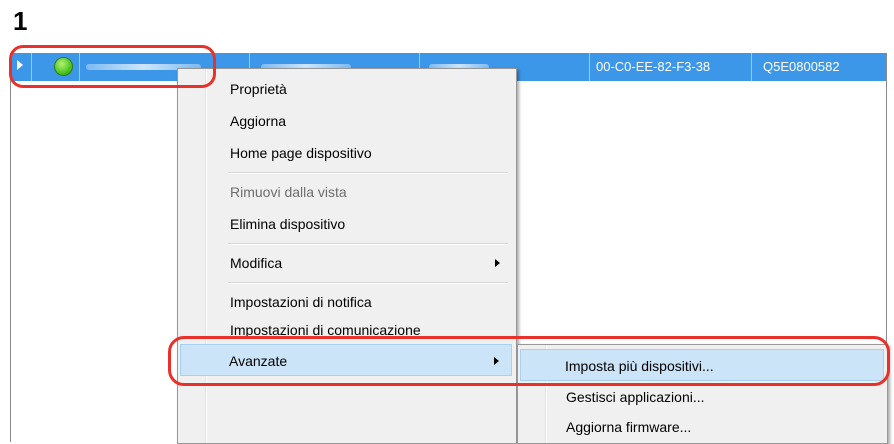 The image size is (894, 444). I want to click on menu-item-device-home-page: Home page dispositivo, so click(346, 153).